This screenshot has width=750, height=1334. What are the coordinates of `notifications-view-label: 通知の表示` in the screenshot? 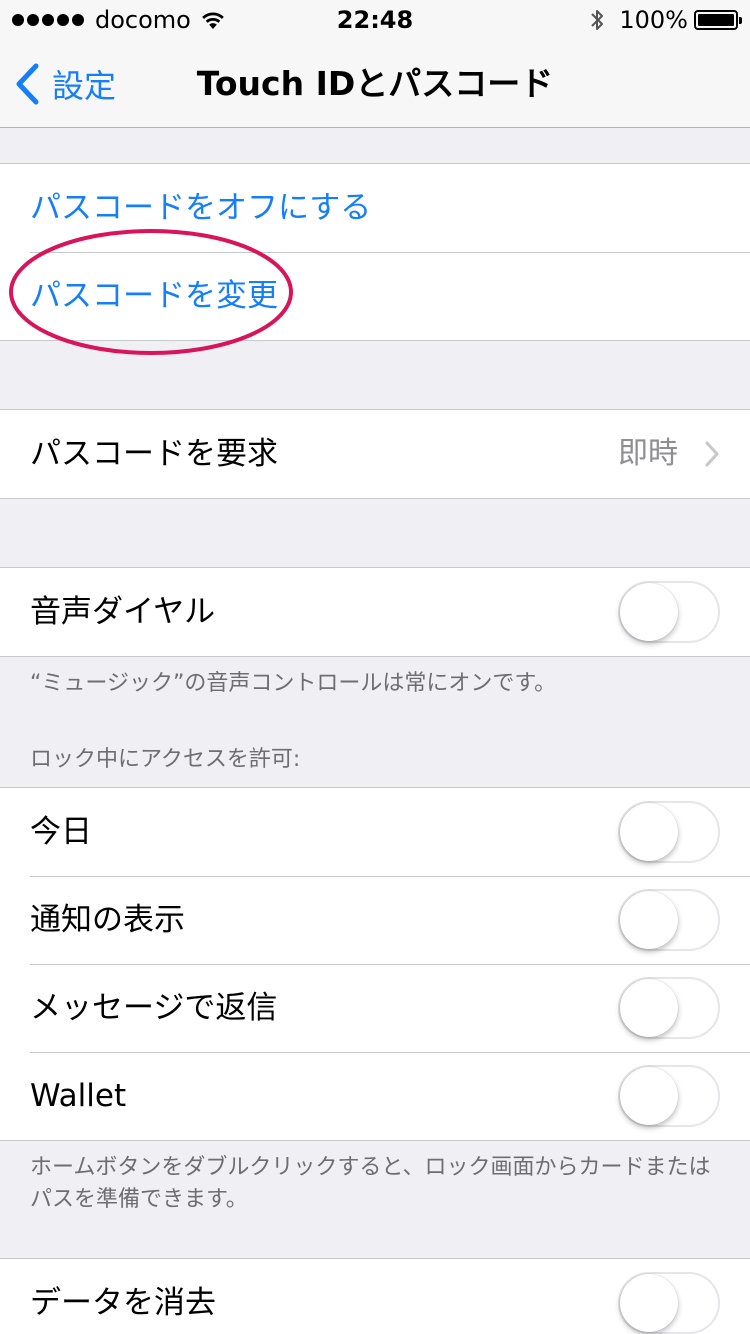 It's located at (107, 920).